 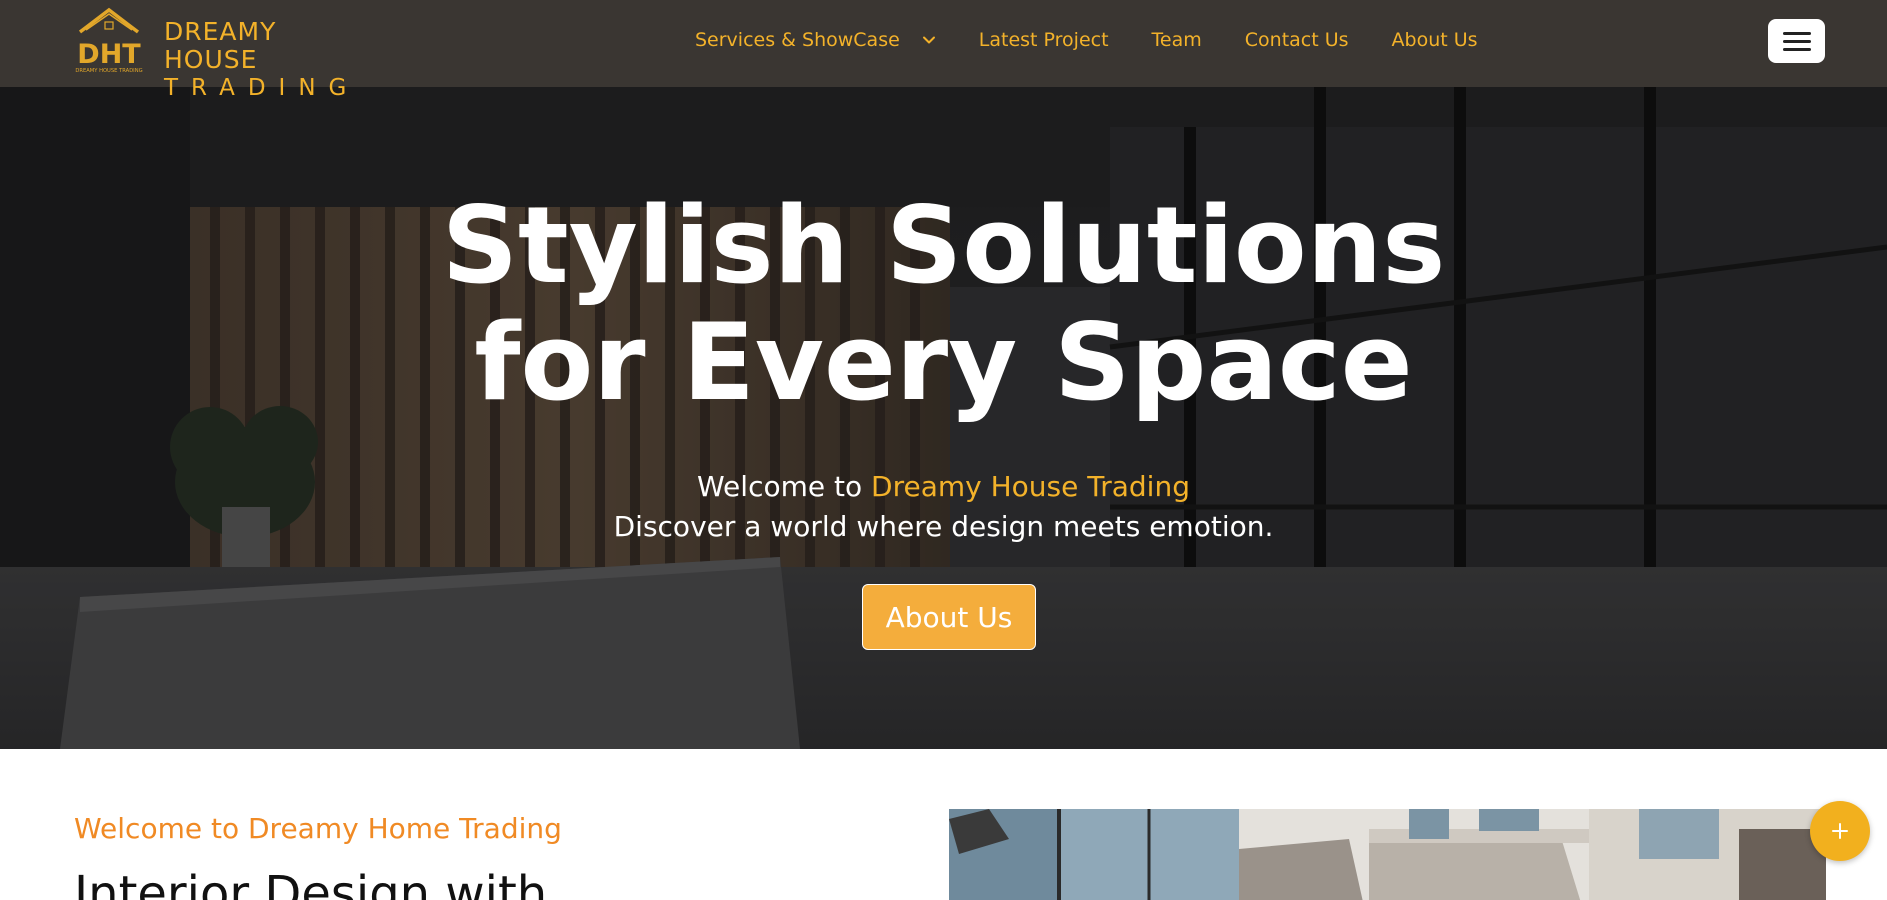 What do you see at coordinates (1435, 40) in the screenshot?
I see `nav-item-about-us: About Us` at bounding box center [1435, 40].